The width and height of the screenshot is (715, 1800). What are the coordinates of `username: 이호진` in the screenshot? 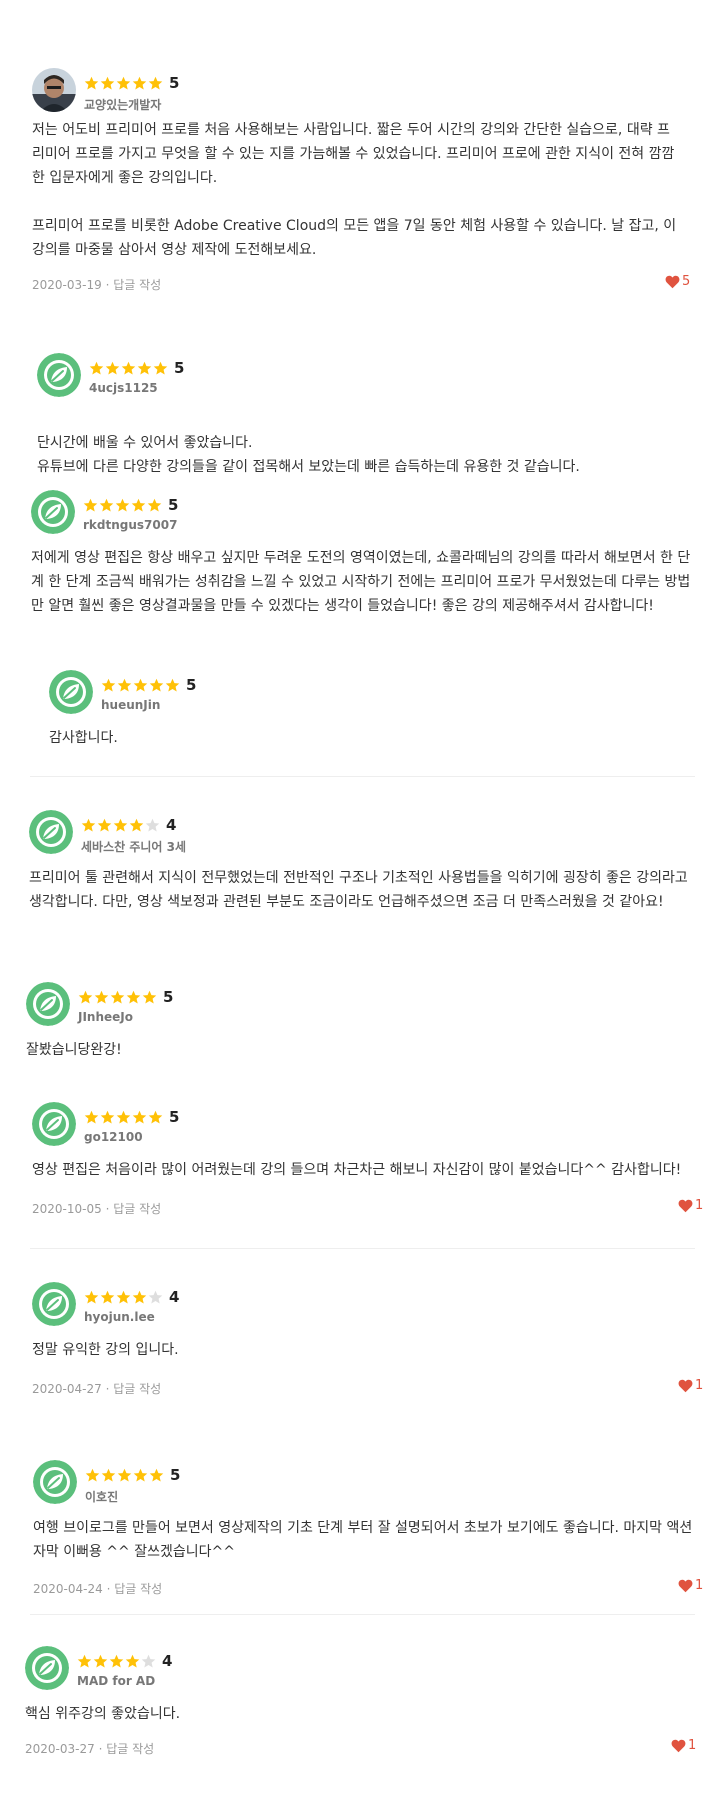 It's located at (101, 1496).